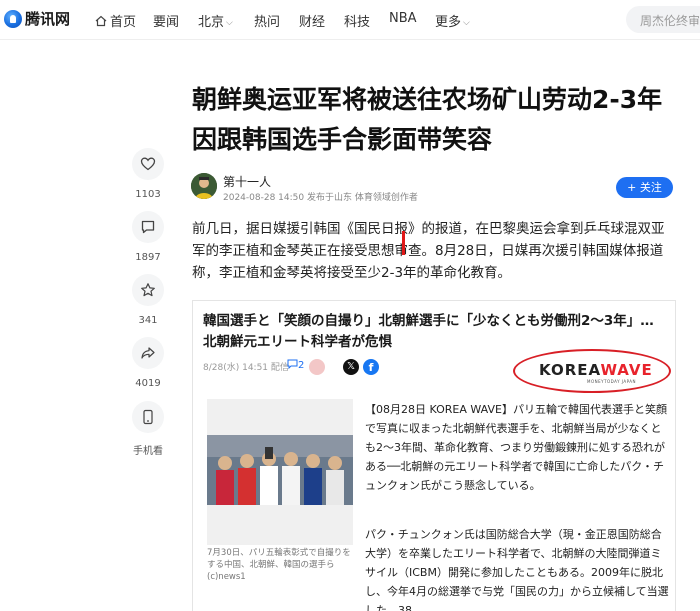 The image size is (700, 611). I want to click on comment-count: 1897, so click(148, 257).